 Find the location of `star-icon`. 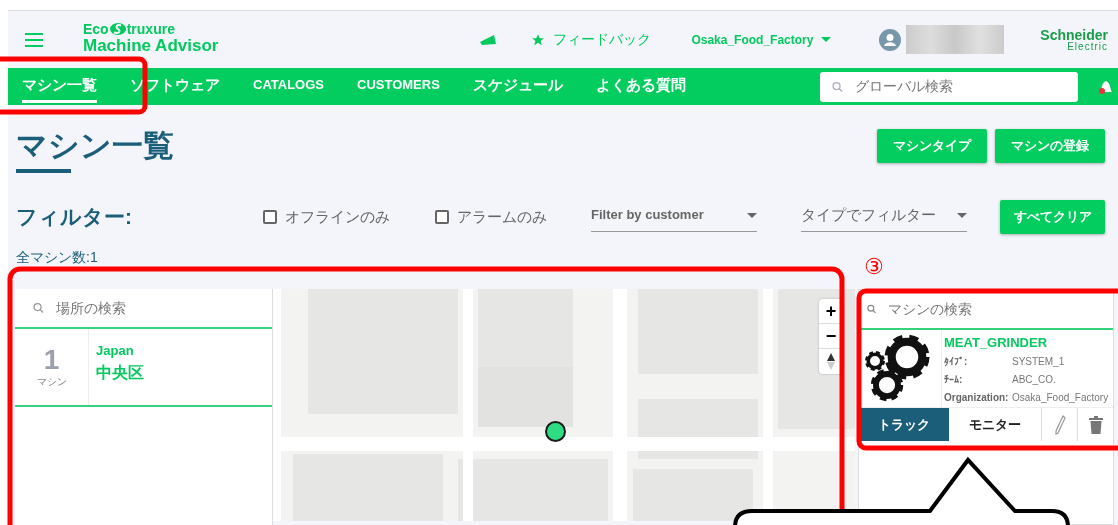

star-icon is located at coordinates (538, 39).